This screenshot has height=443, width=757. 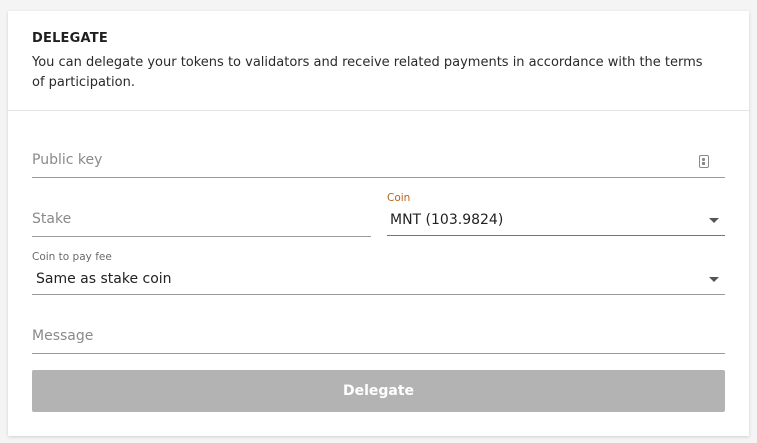 I want to click on message-input: Message, so click(x=378, y=336).